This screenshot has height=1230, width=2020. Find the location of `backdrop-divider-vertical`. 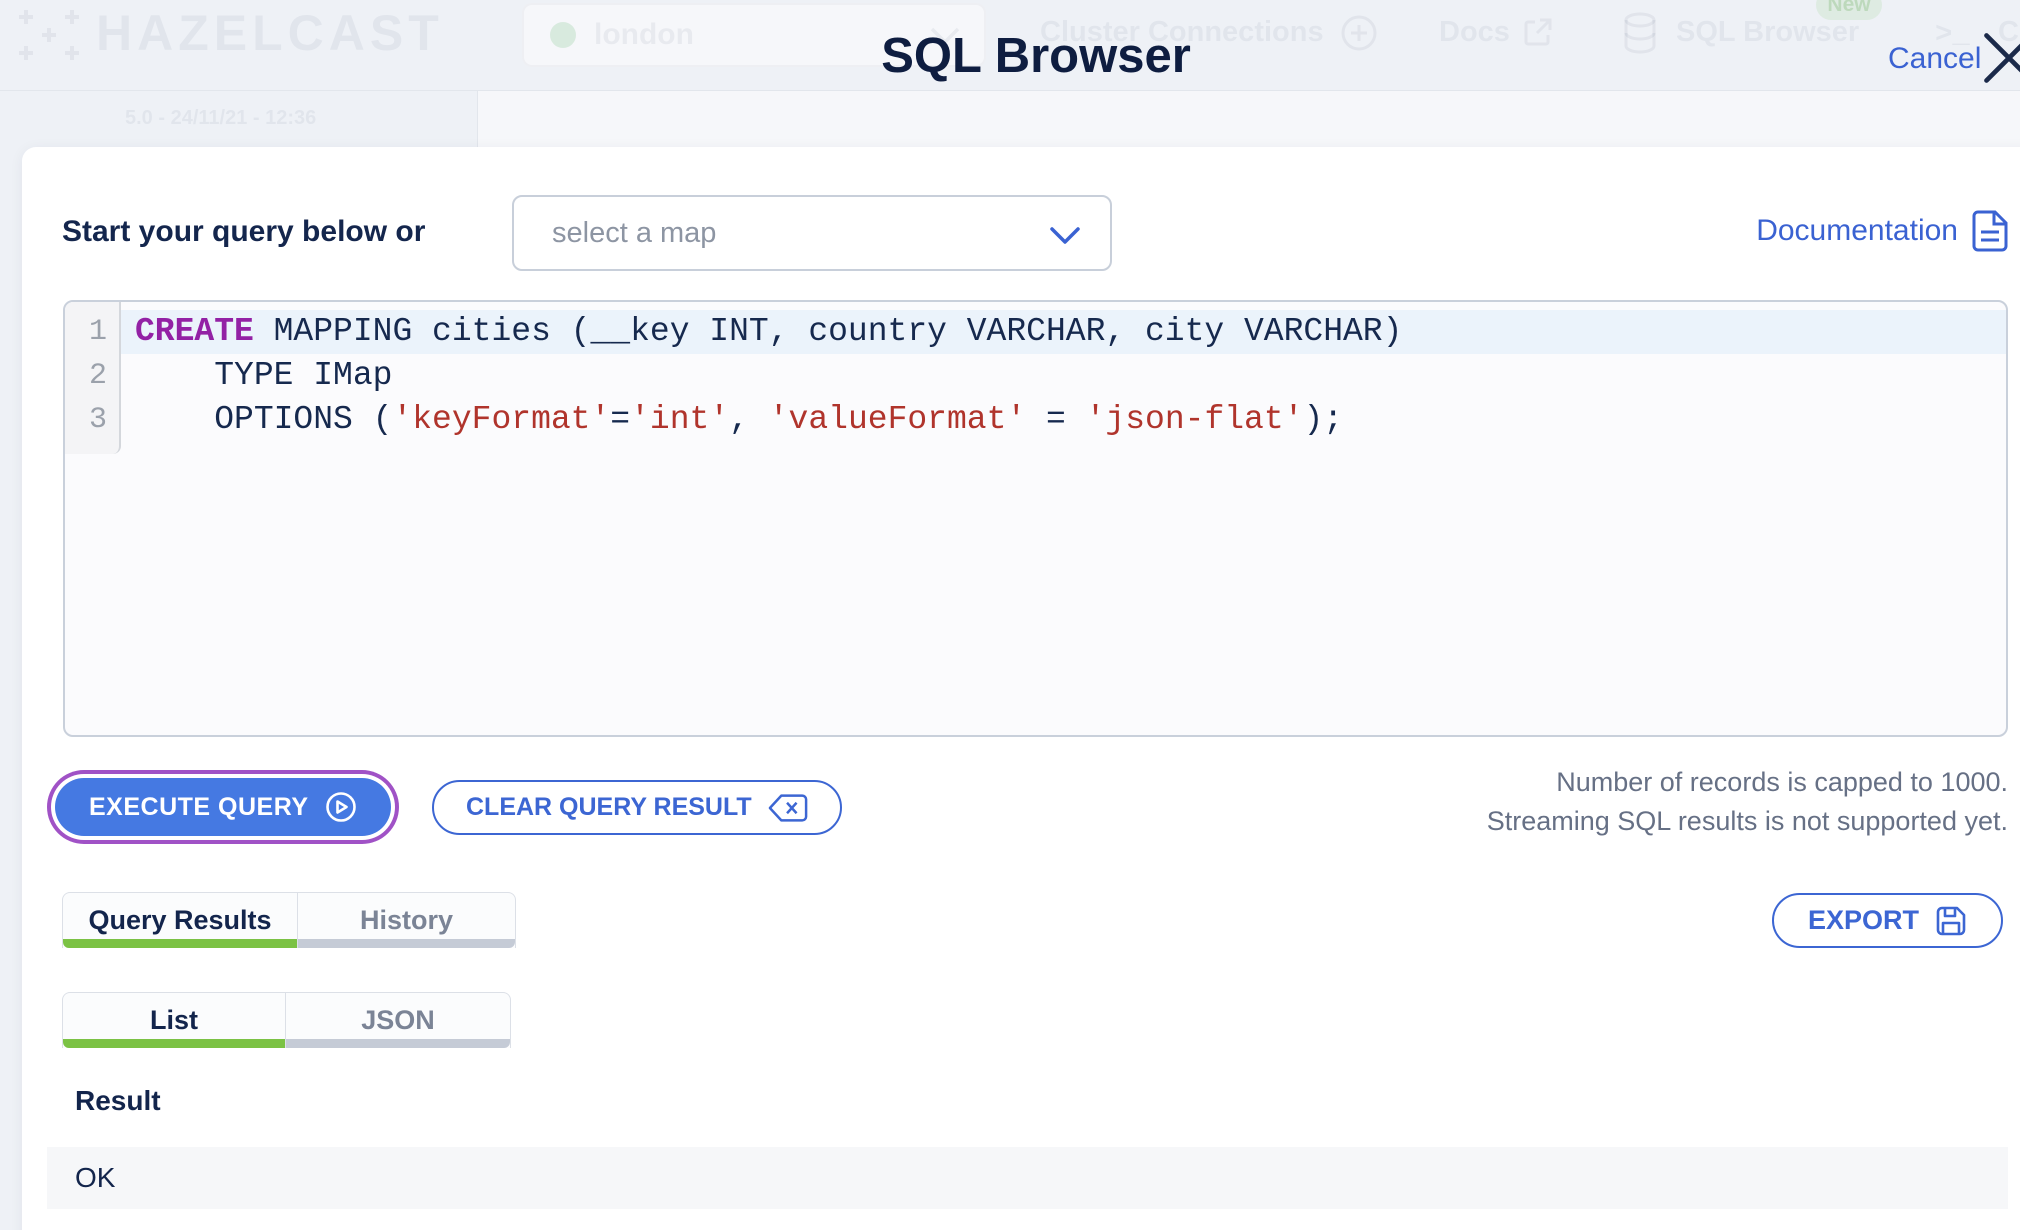

backdrop-divider-vertical is located at coordinates (477, 119).